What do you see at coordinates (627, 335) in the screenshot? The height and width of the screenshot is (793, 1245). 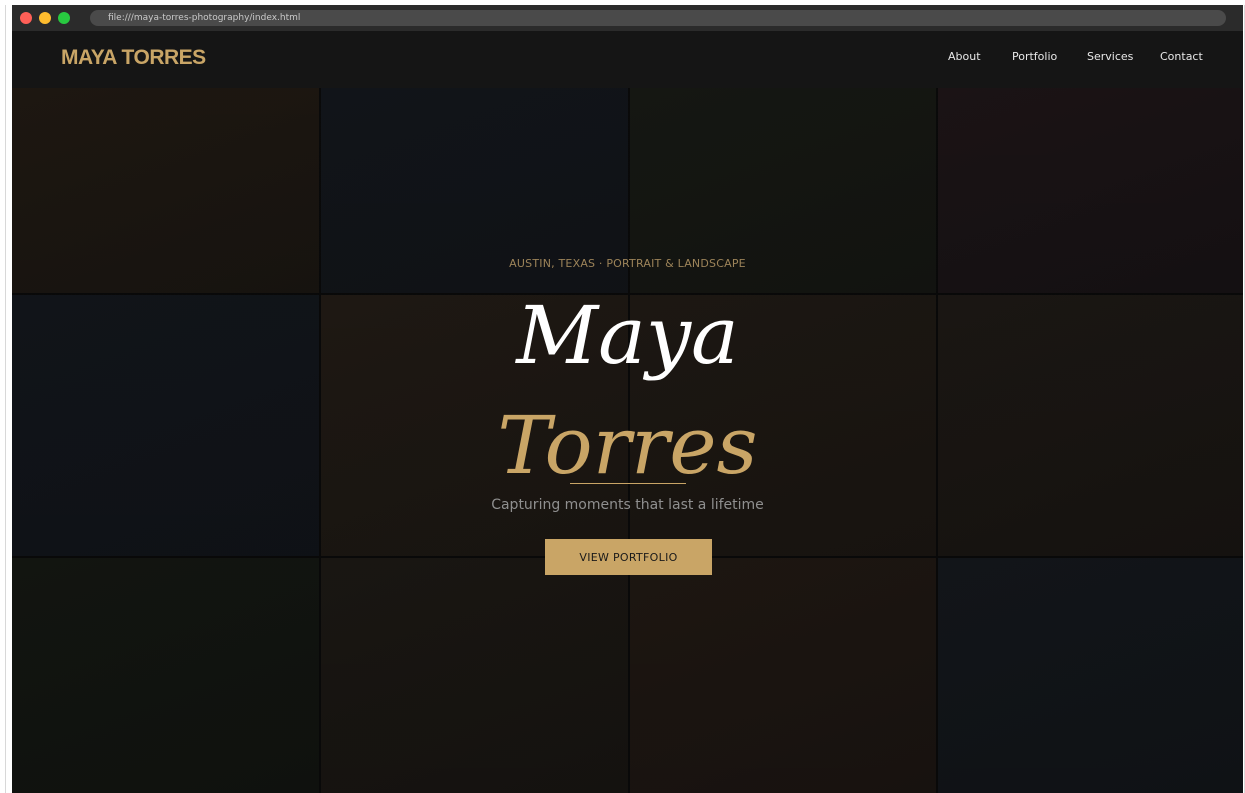 I see `hero-name-first: Maya` at bounding box center [627, 335].